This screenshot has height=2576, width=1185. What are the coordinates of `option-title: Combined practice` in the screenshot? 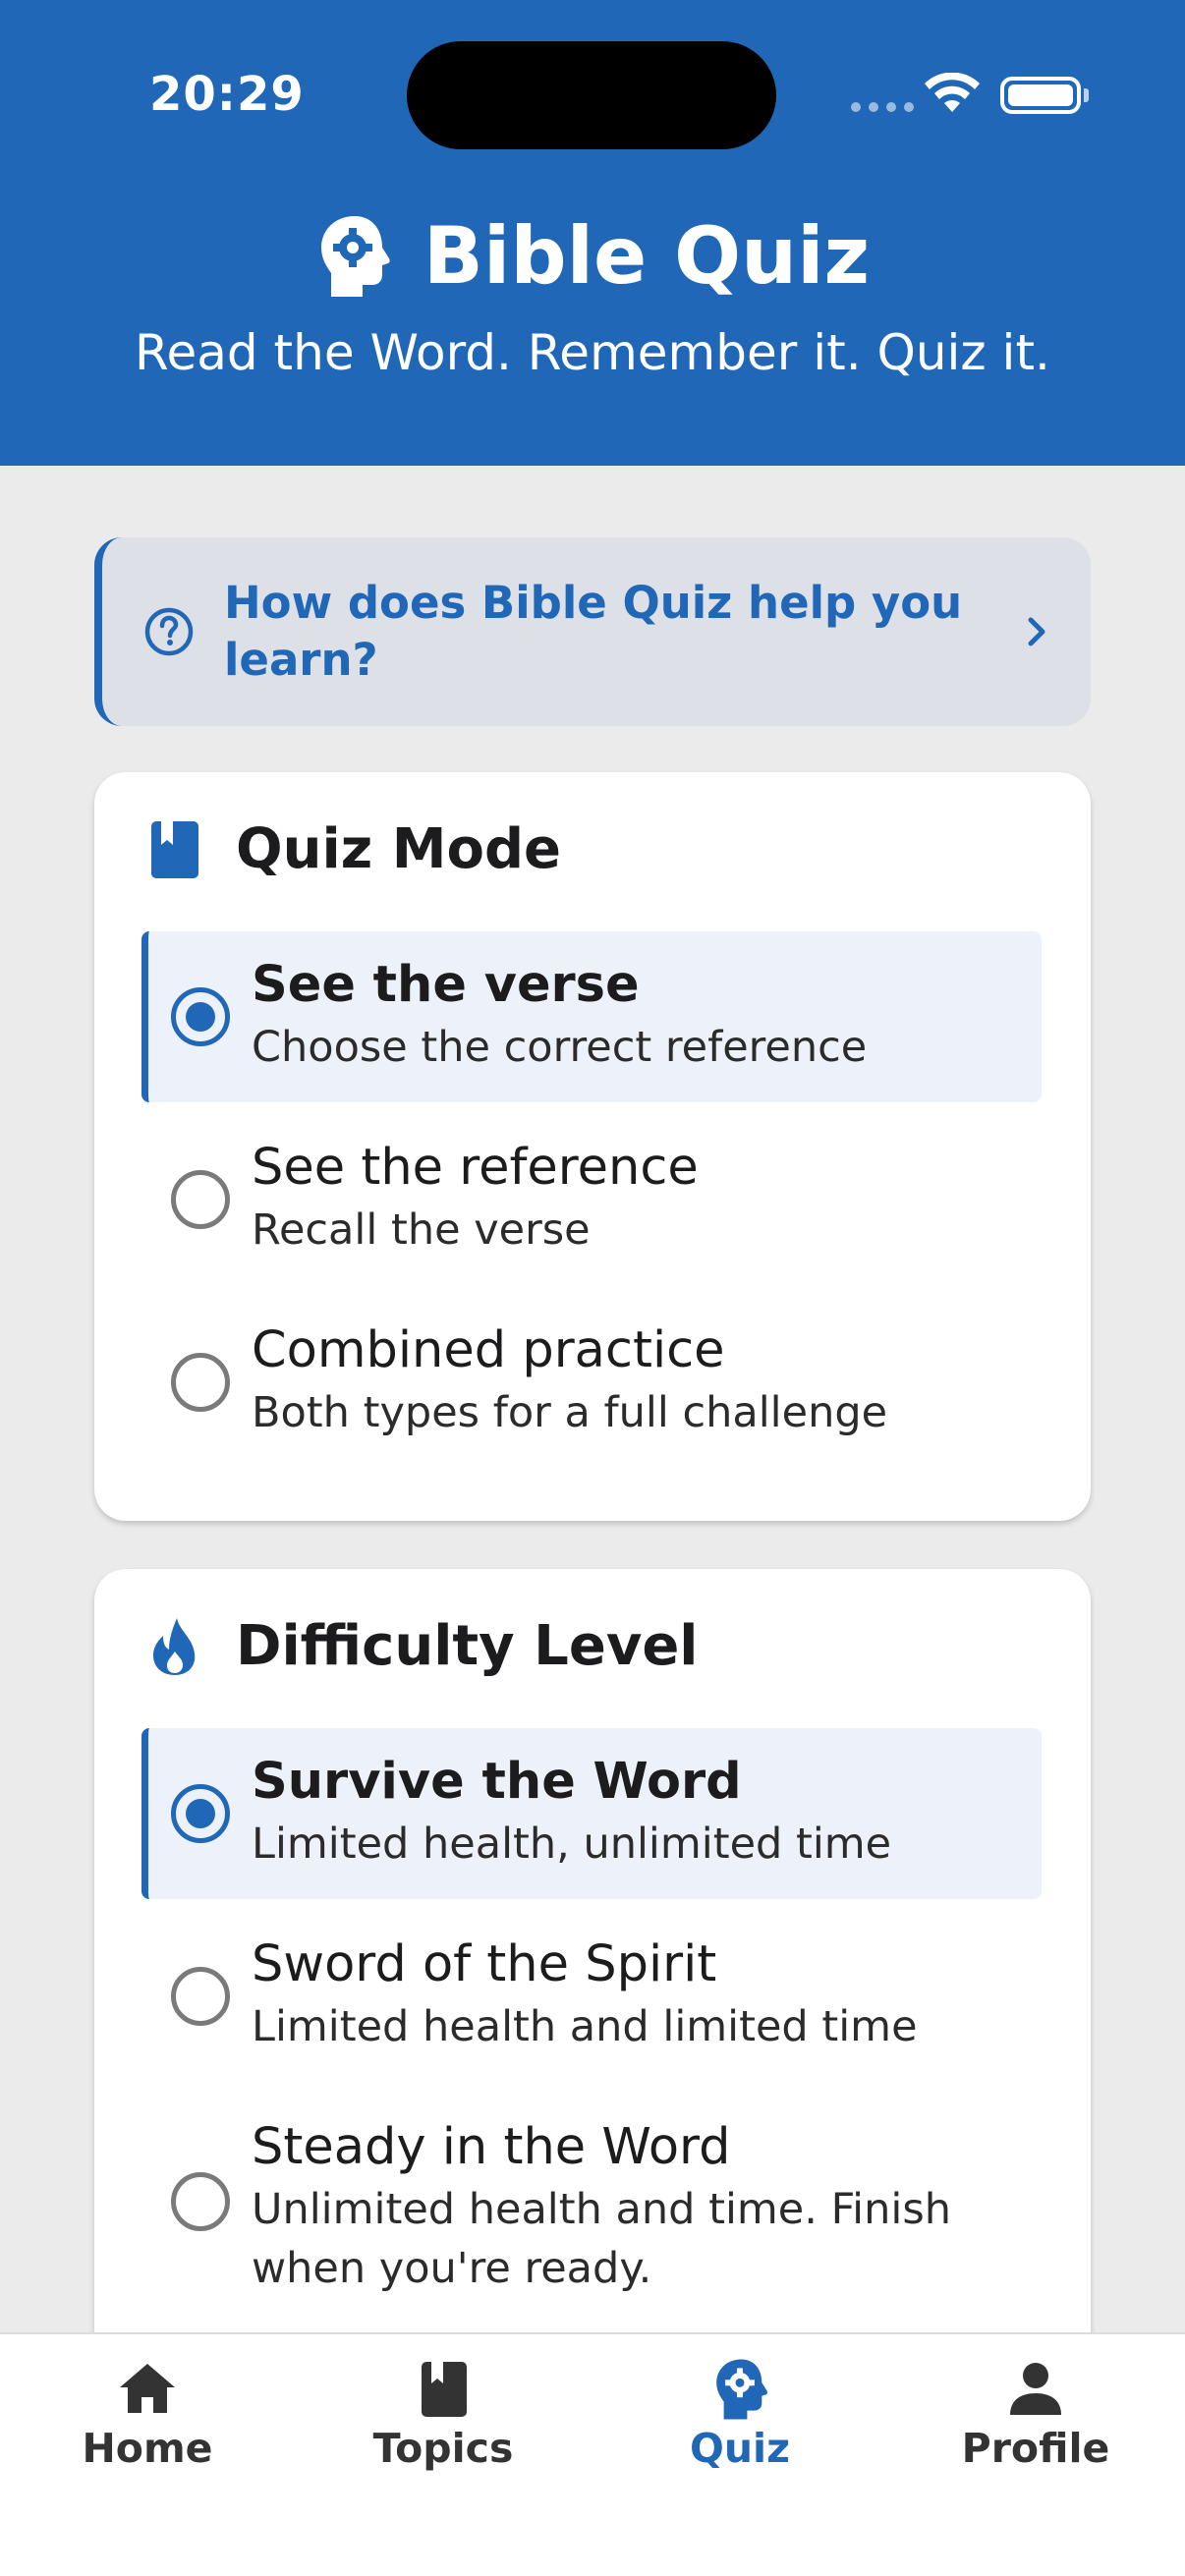 It's located at (489, 1350).